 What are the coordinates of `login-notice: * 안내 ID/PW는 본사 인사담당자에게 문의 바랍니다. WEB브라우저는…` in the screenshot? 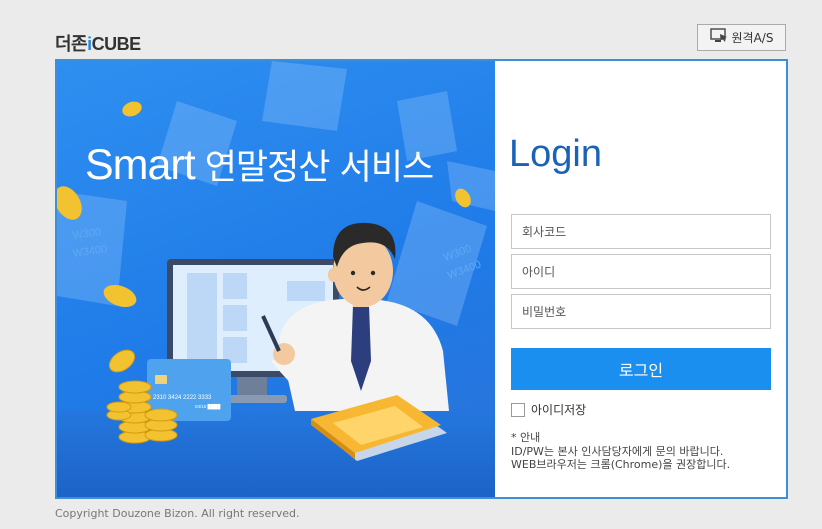 It's located at (620, 451).